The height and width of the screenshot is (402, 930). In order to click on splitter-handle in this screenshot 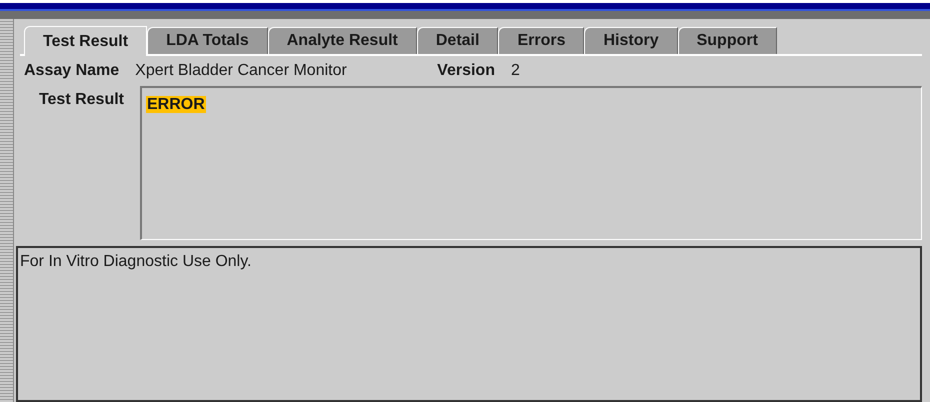, I will do `click(7, 210)`.